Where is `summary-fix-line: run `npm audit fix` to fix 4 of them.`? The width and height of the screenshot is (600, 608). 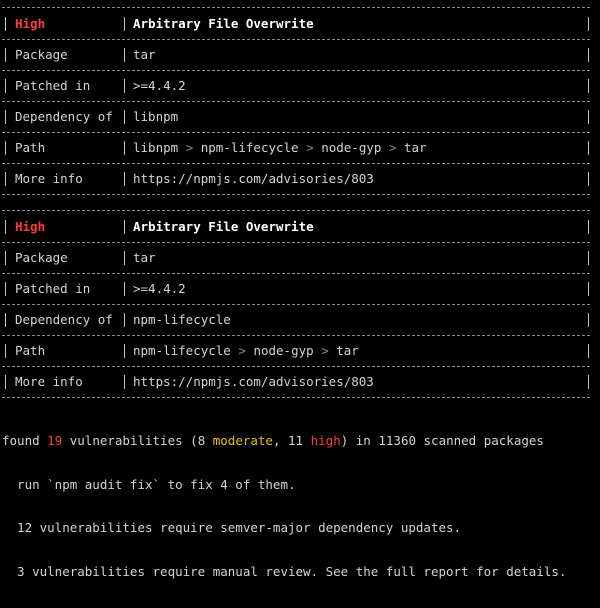 summary-fix-line: run `npm audit fix` to fix 4 of them. is located at coordinates (149, 484).